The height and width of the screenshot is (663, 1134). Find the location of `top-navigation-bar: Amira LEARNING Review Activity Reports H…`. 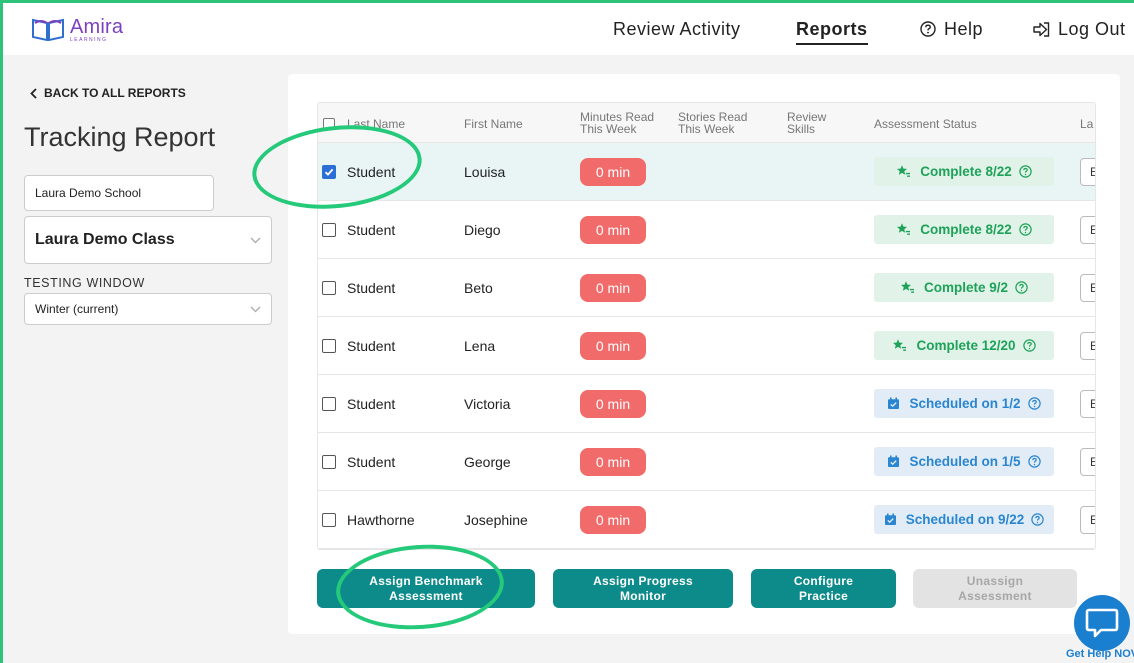

top-navigation-bar: Amira LEARNING Review Activity Reports H… is located at coordinates (568, 29).